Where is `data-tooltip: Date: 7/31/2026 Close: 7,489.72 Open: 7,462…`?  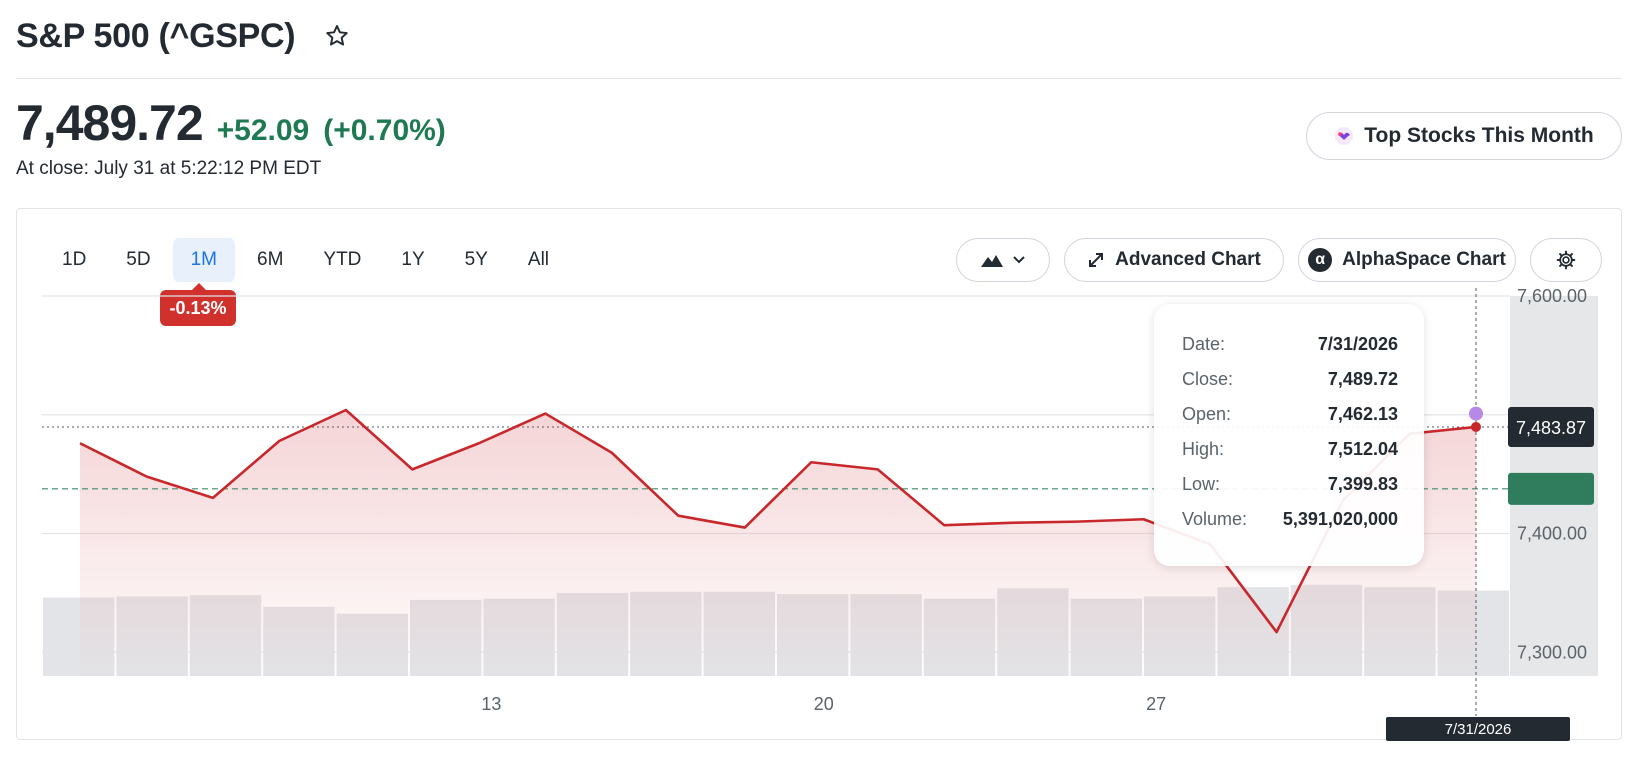
data-tooltip: Date: 7/31/2026 Close: 7,489.72 Open: 7,462… is located at coordinates (1289, 435).